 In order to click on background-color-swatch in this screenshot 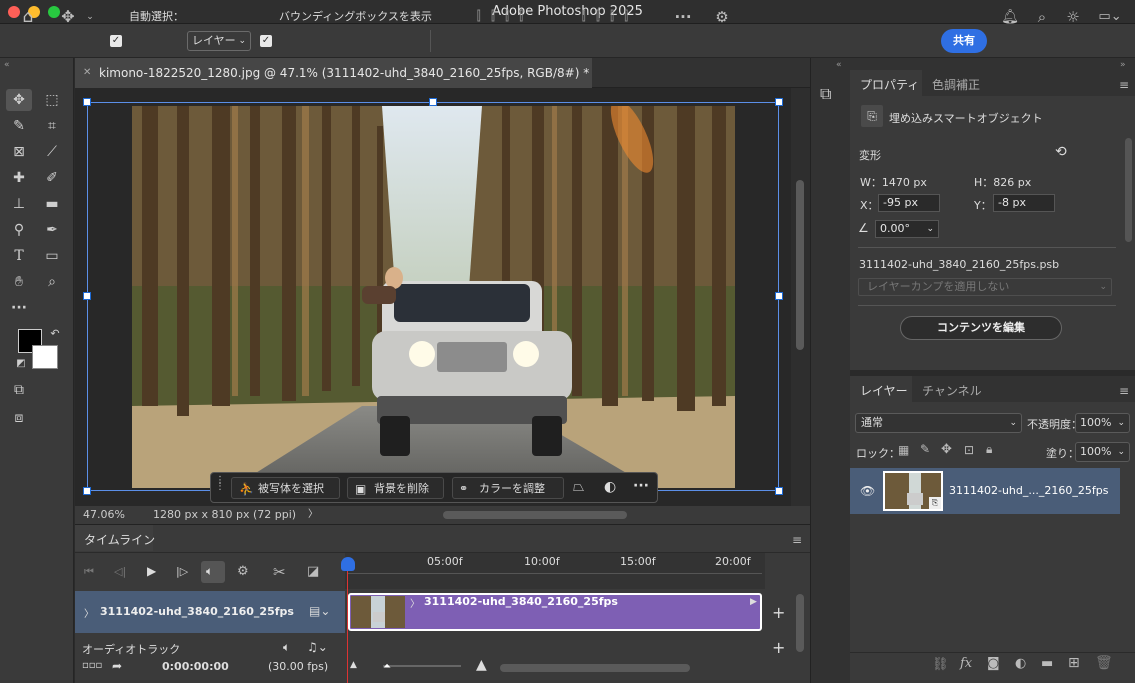, I will do `click(45, 357)`.